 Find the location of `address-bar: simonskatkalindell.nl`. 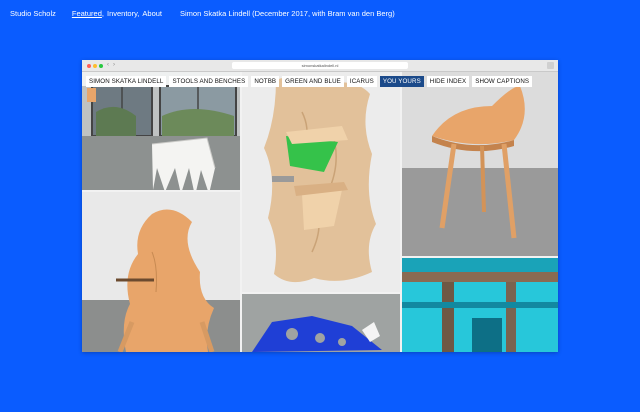

address-bar: simonskatkalindell.nl is located at coordinates (320, 65).